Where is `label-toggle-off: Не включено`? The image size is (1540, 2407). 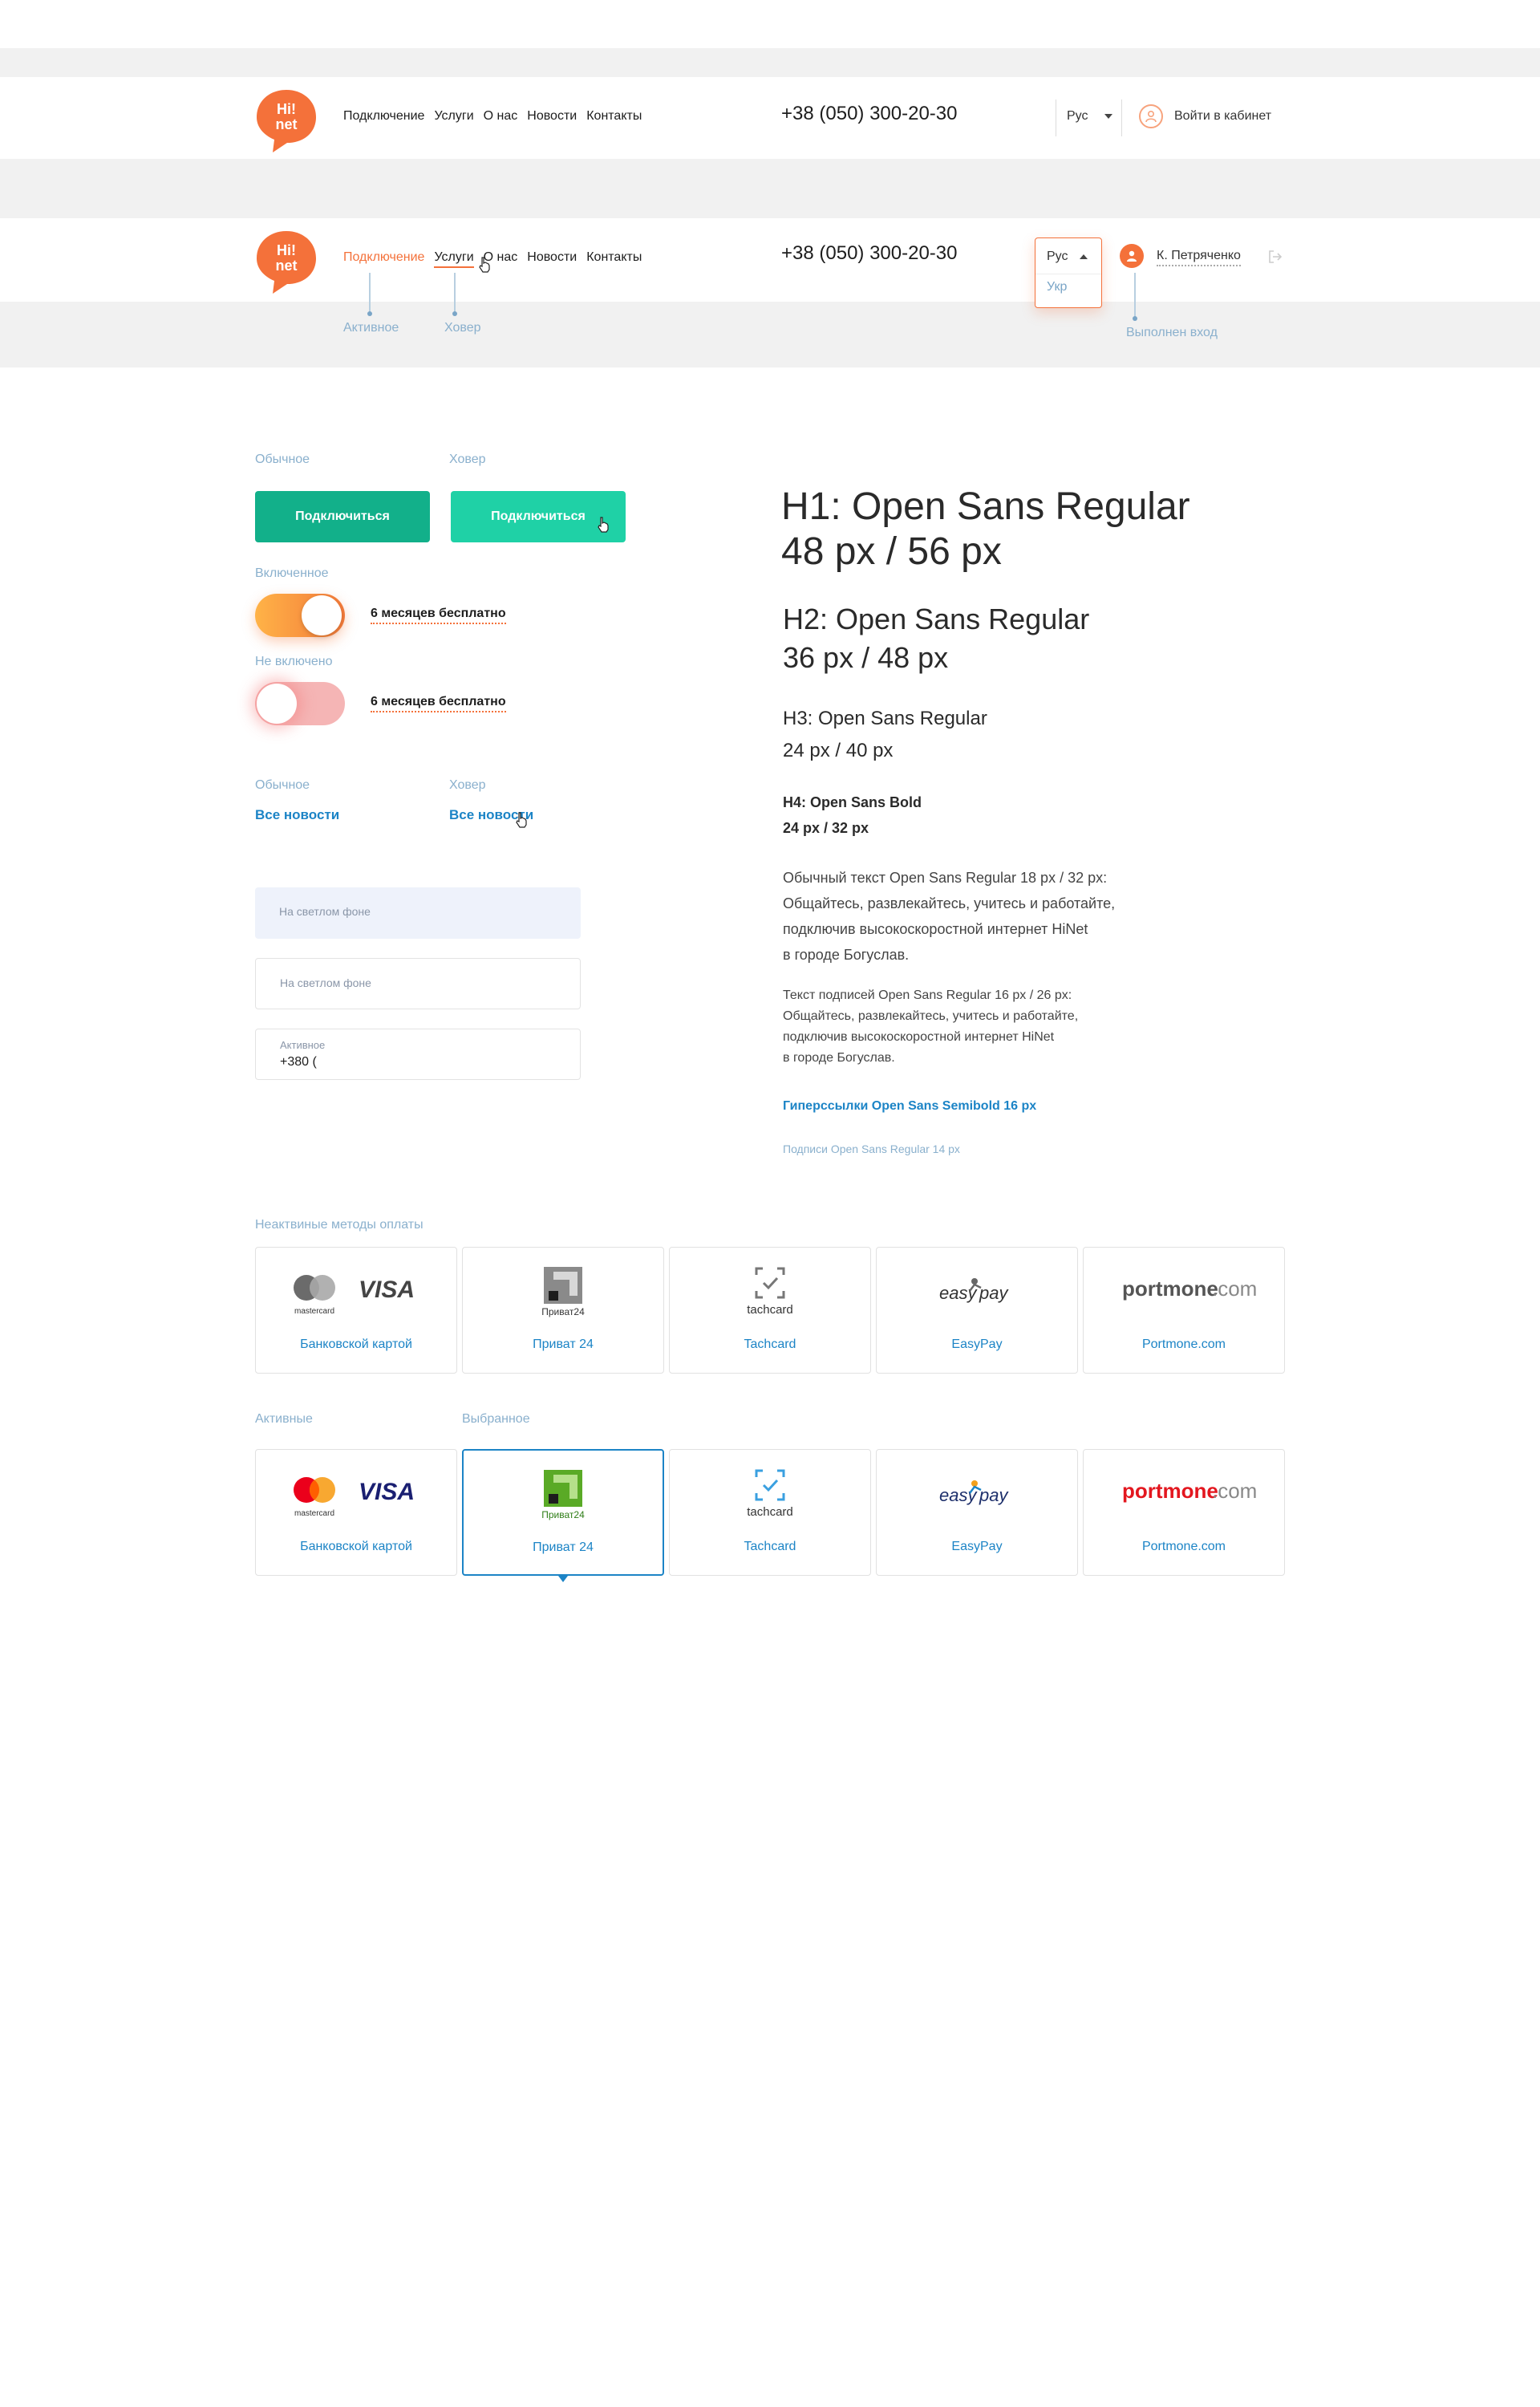 label-toggle-off: Не включено is located at coordinates (294, 661).